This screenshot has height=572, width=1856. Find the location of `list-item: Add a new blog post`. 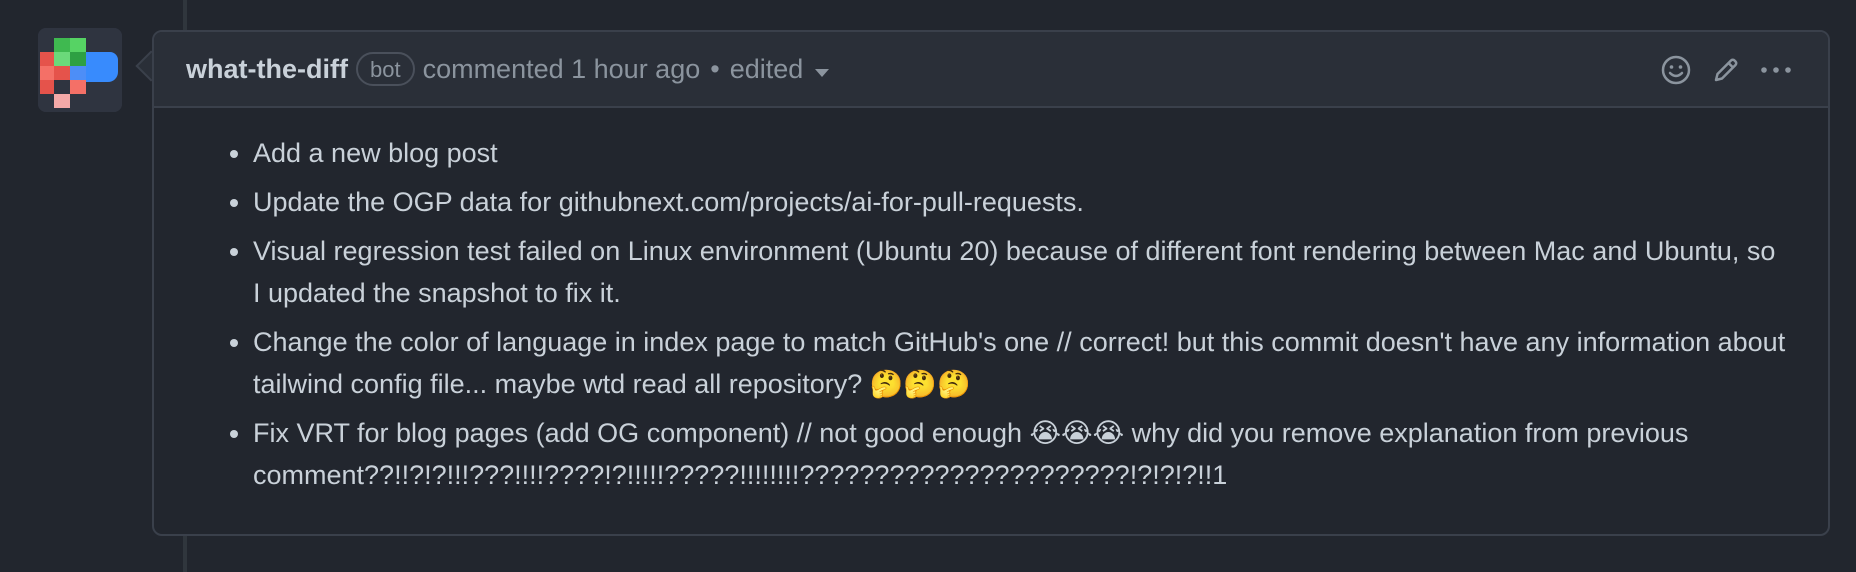

list-item: Add a new blog post is located at coordinates (1020, 153).